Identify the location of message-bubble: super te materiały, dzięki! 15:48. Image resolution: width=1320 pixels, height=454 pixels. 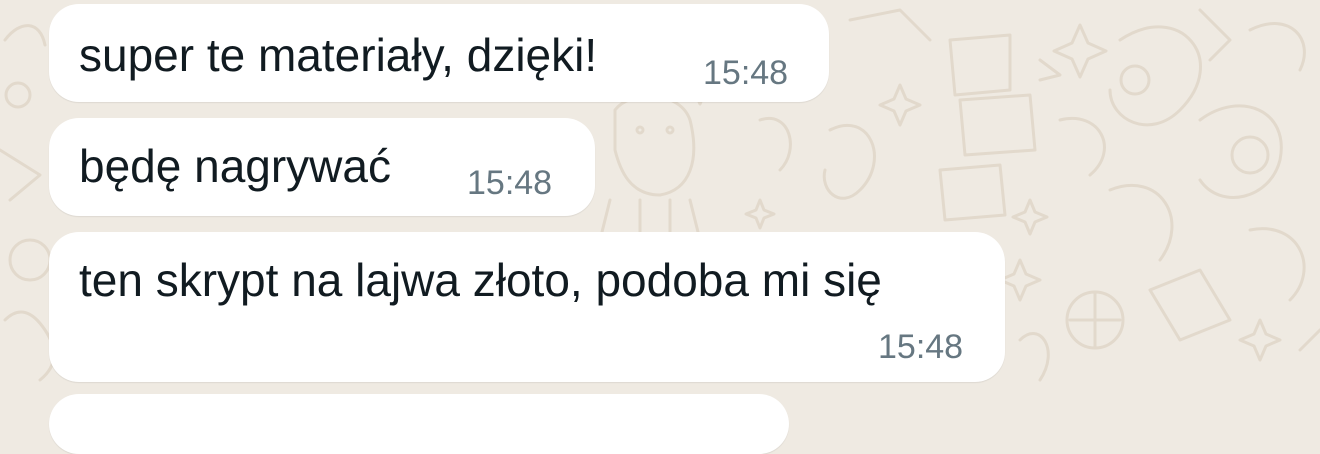
(439, 53).